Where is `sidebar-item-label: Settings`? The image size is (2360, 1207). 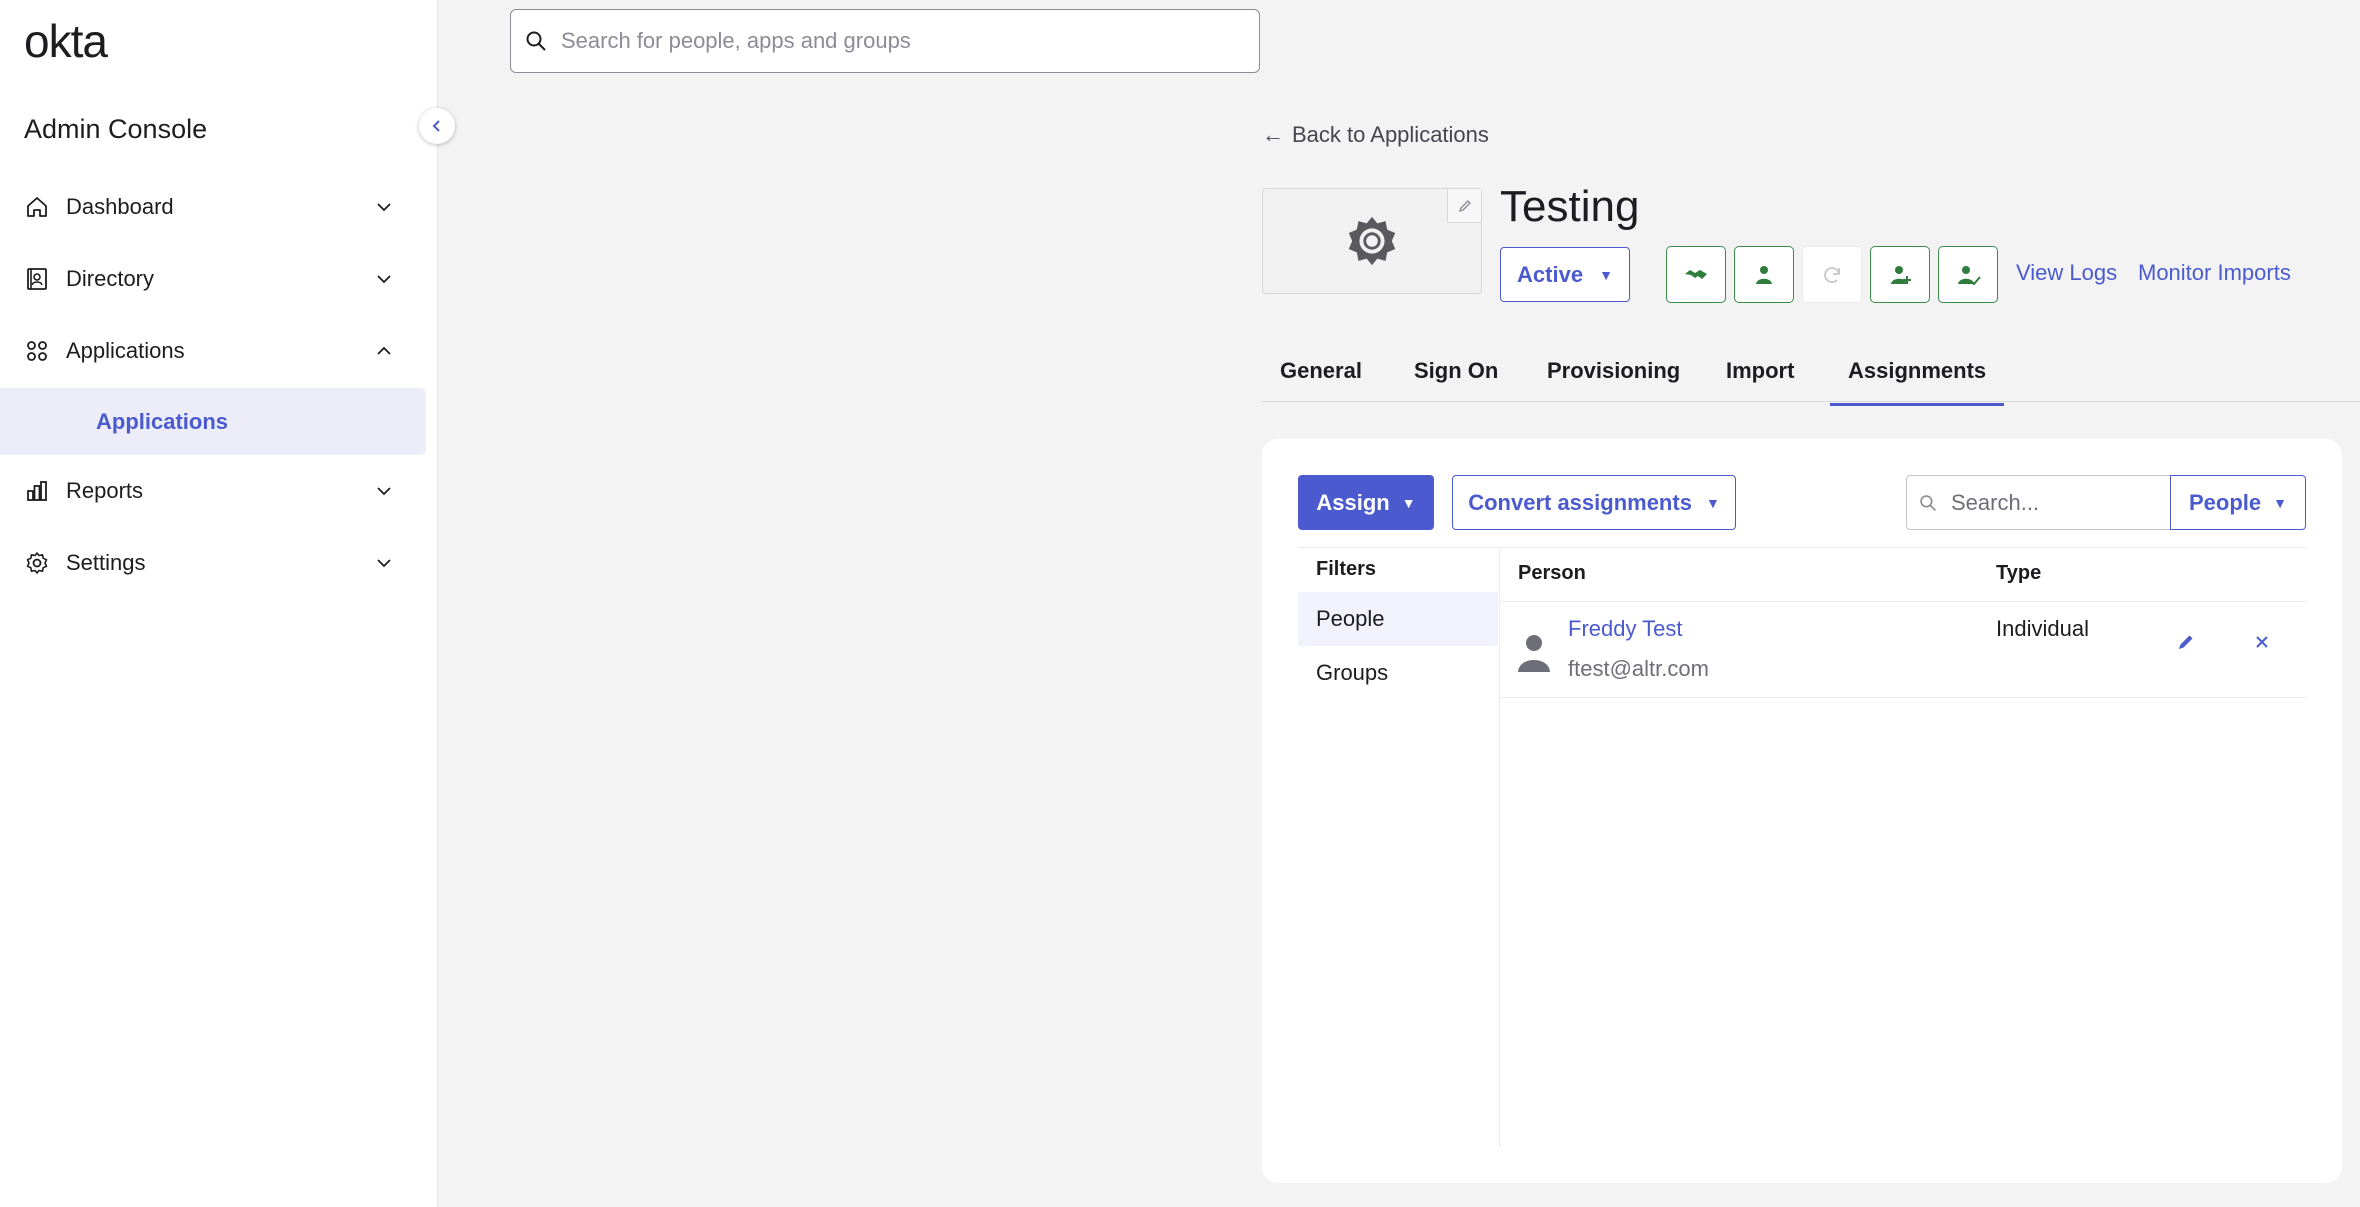
sidebar-item-label: Settings is located at coordinates (106, 562).